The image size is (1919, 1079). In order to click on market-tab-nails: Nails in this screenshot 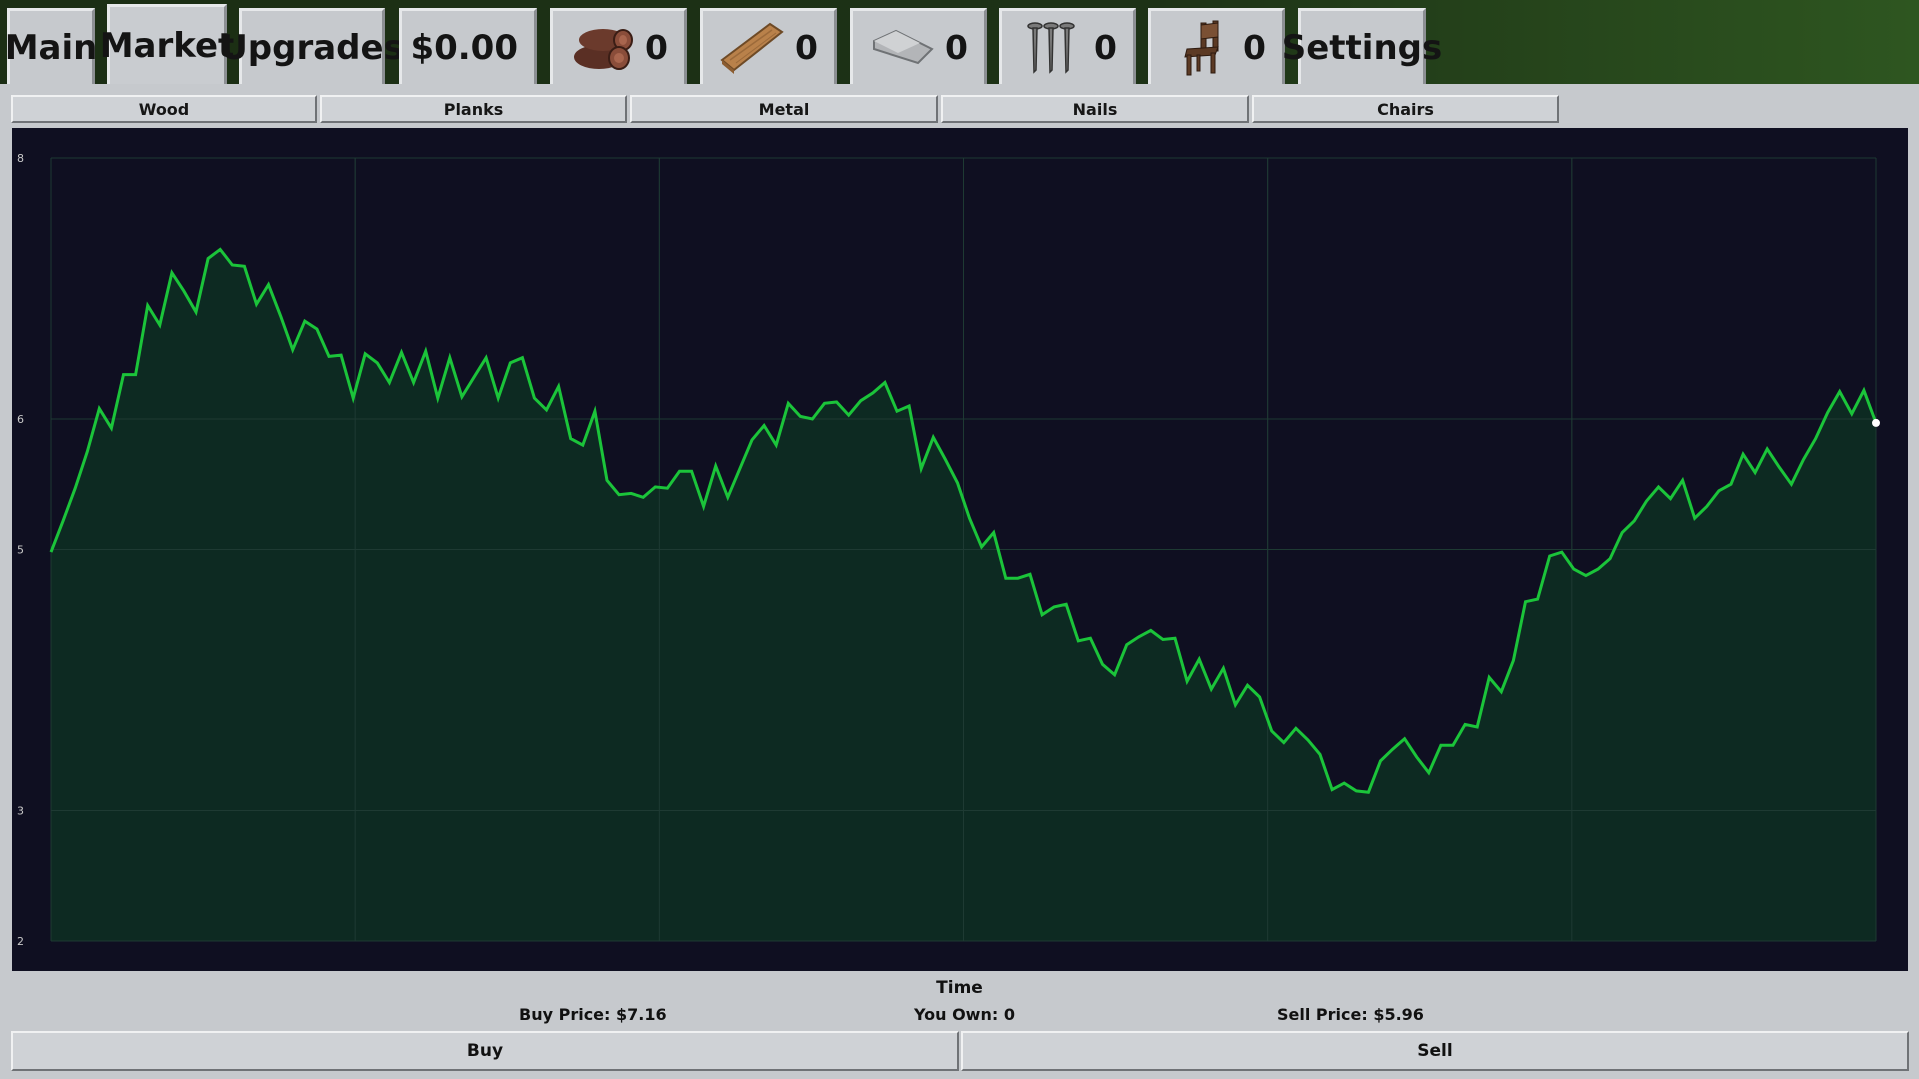, I will do `click(1095, 109)`.